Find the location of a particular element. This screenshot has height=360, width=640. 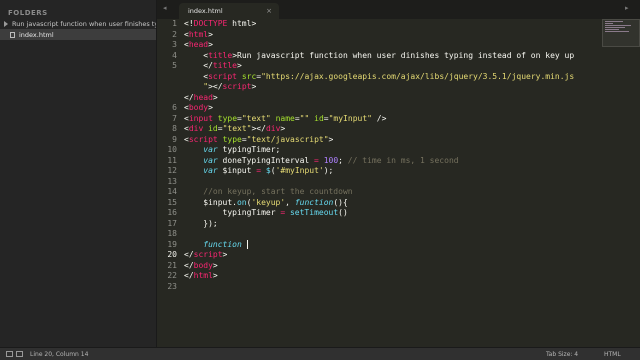

tab-label: index.html is located at coordinates (205, 11).